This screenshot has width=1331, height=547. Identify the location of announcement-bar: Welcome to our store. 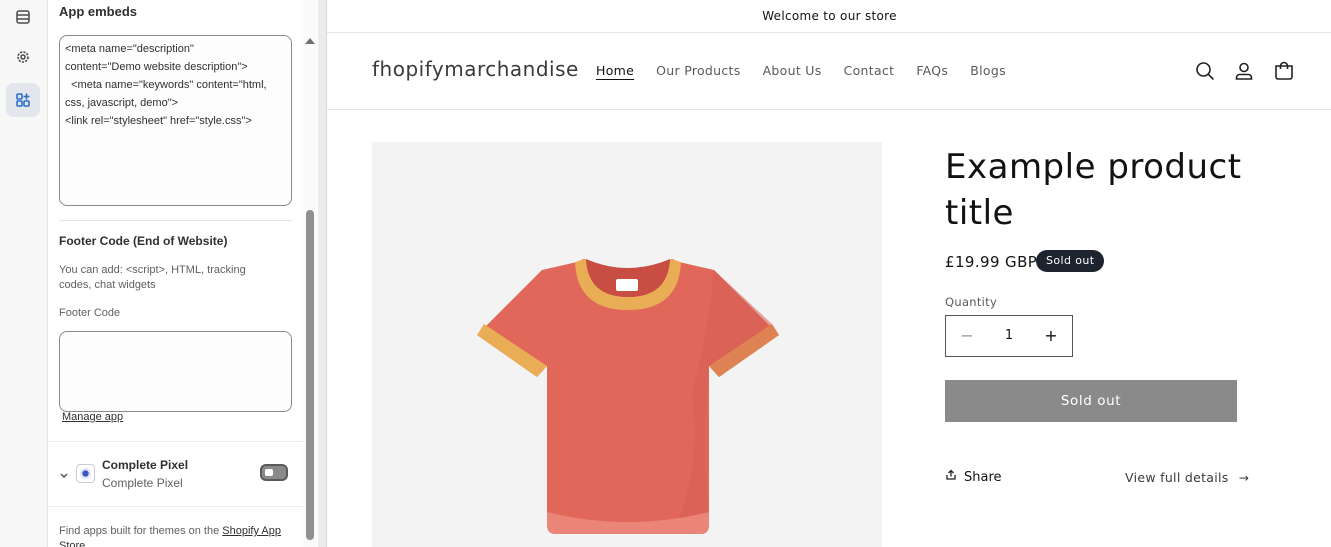
(829, 16).